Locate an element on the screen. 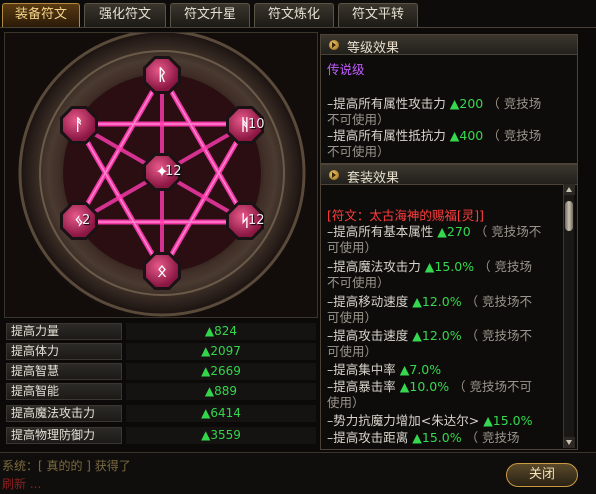 The width and height of the screenshot is (596, 494). scroll-down-arrow-icon is located at coordinates (569, 442).